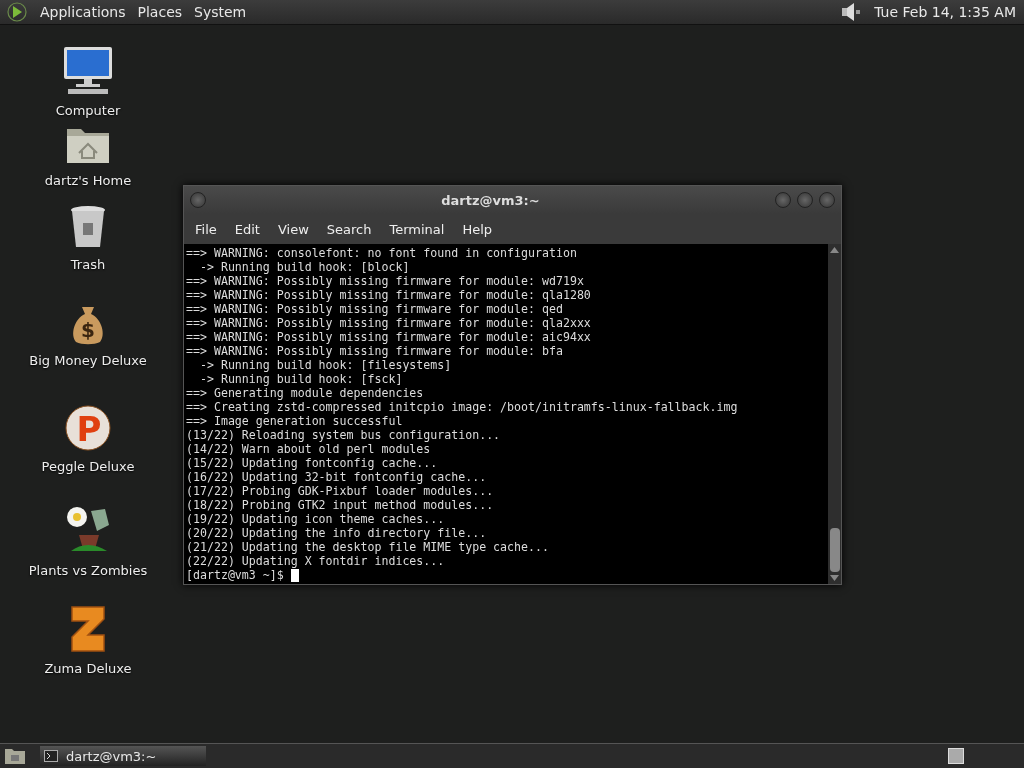  What do you see at coordinates (88, 570) in the screenshot?
I see `desktop-icon-label: Plants vs Zombies` at bounding box center [88, 570].